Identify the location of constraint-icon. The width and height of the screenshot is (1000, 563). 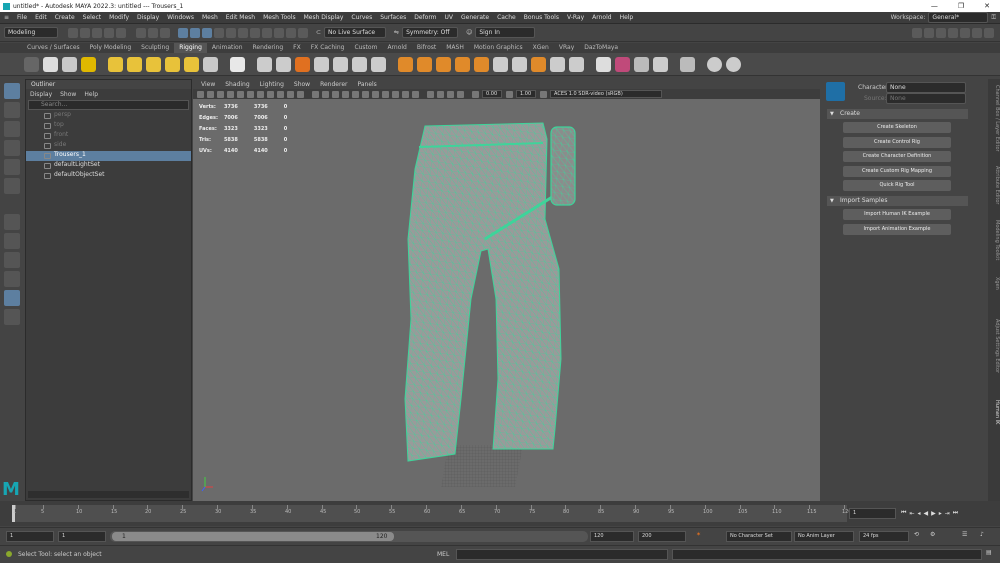
(519, 64).